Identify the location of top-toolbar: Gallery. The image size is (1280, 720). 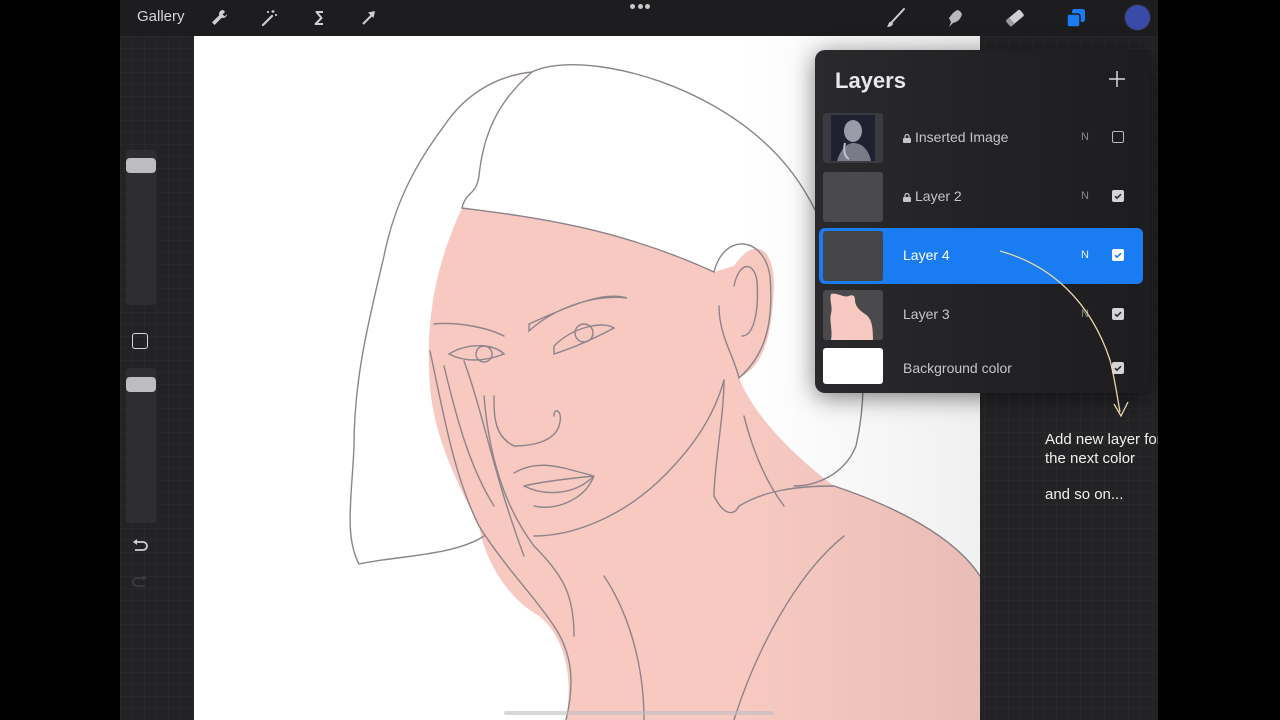
(639, 18).